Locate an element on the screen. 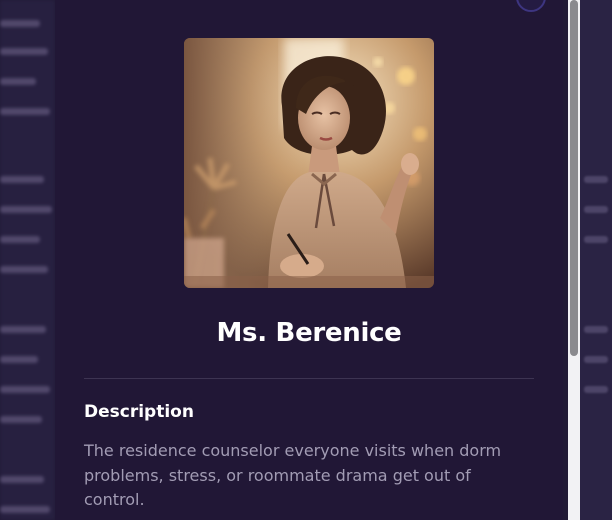 This screenshot has width=612, height=520. character-name: Ms. Berenice is located at coordinates (309, 333).